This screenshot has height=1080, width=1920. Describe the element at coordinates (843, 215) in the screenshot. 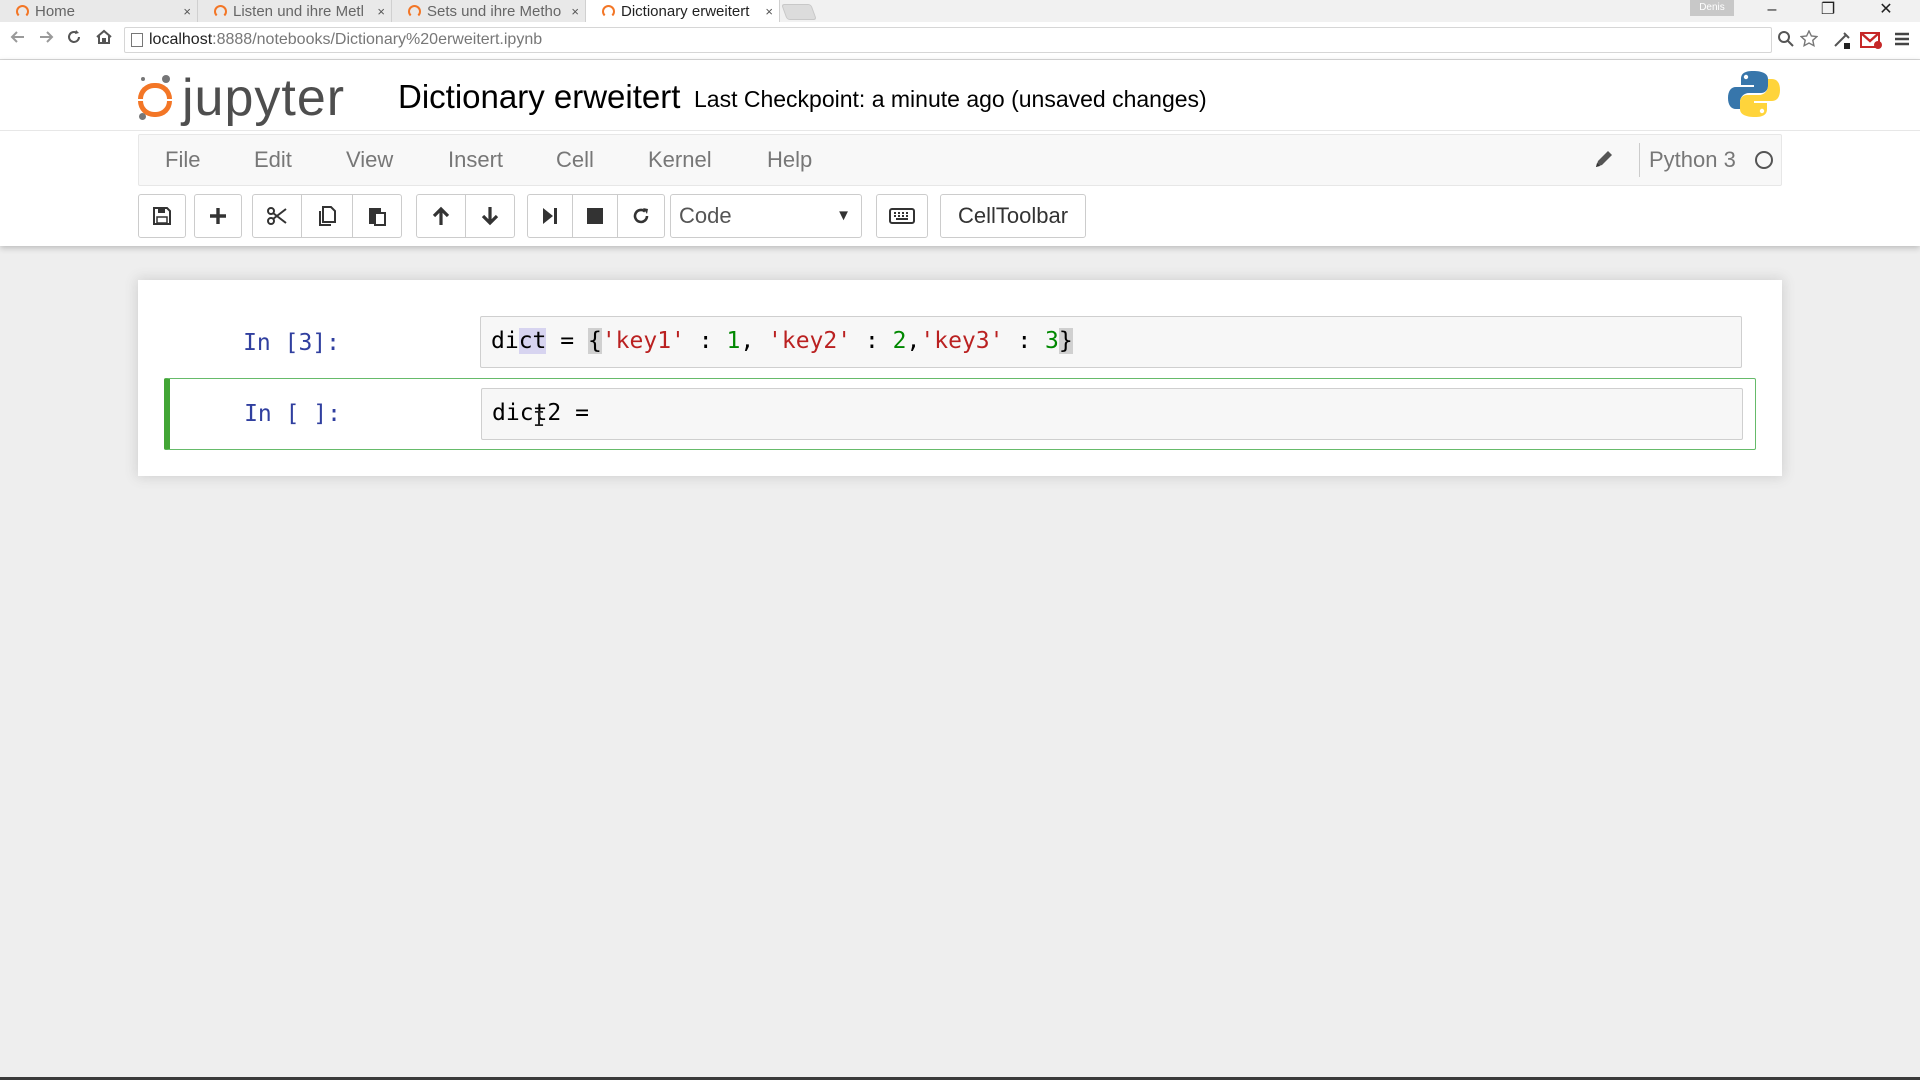

I see `dropdown-arrow-icon: ▼` at that location.